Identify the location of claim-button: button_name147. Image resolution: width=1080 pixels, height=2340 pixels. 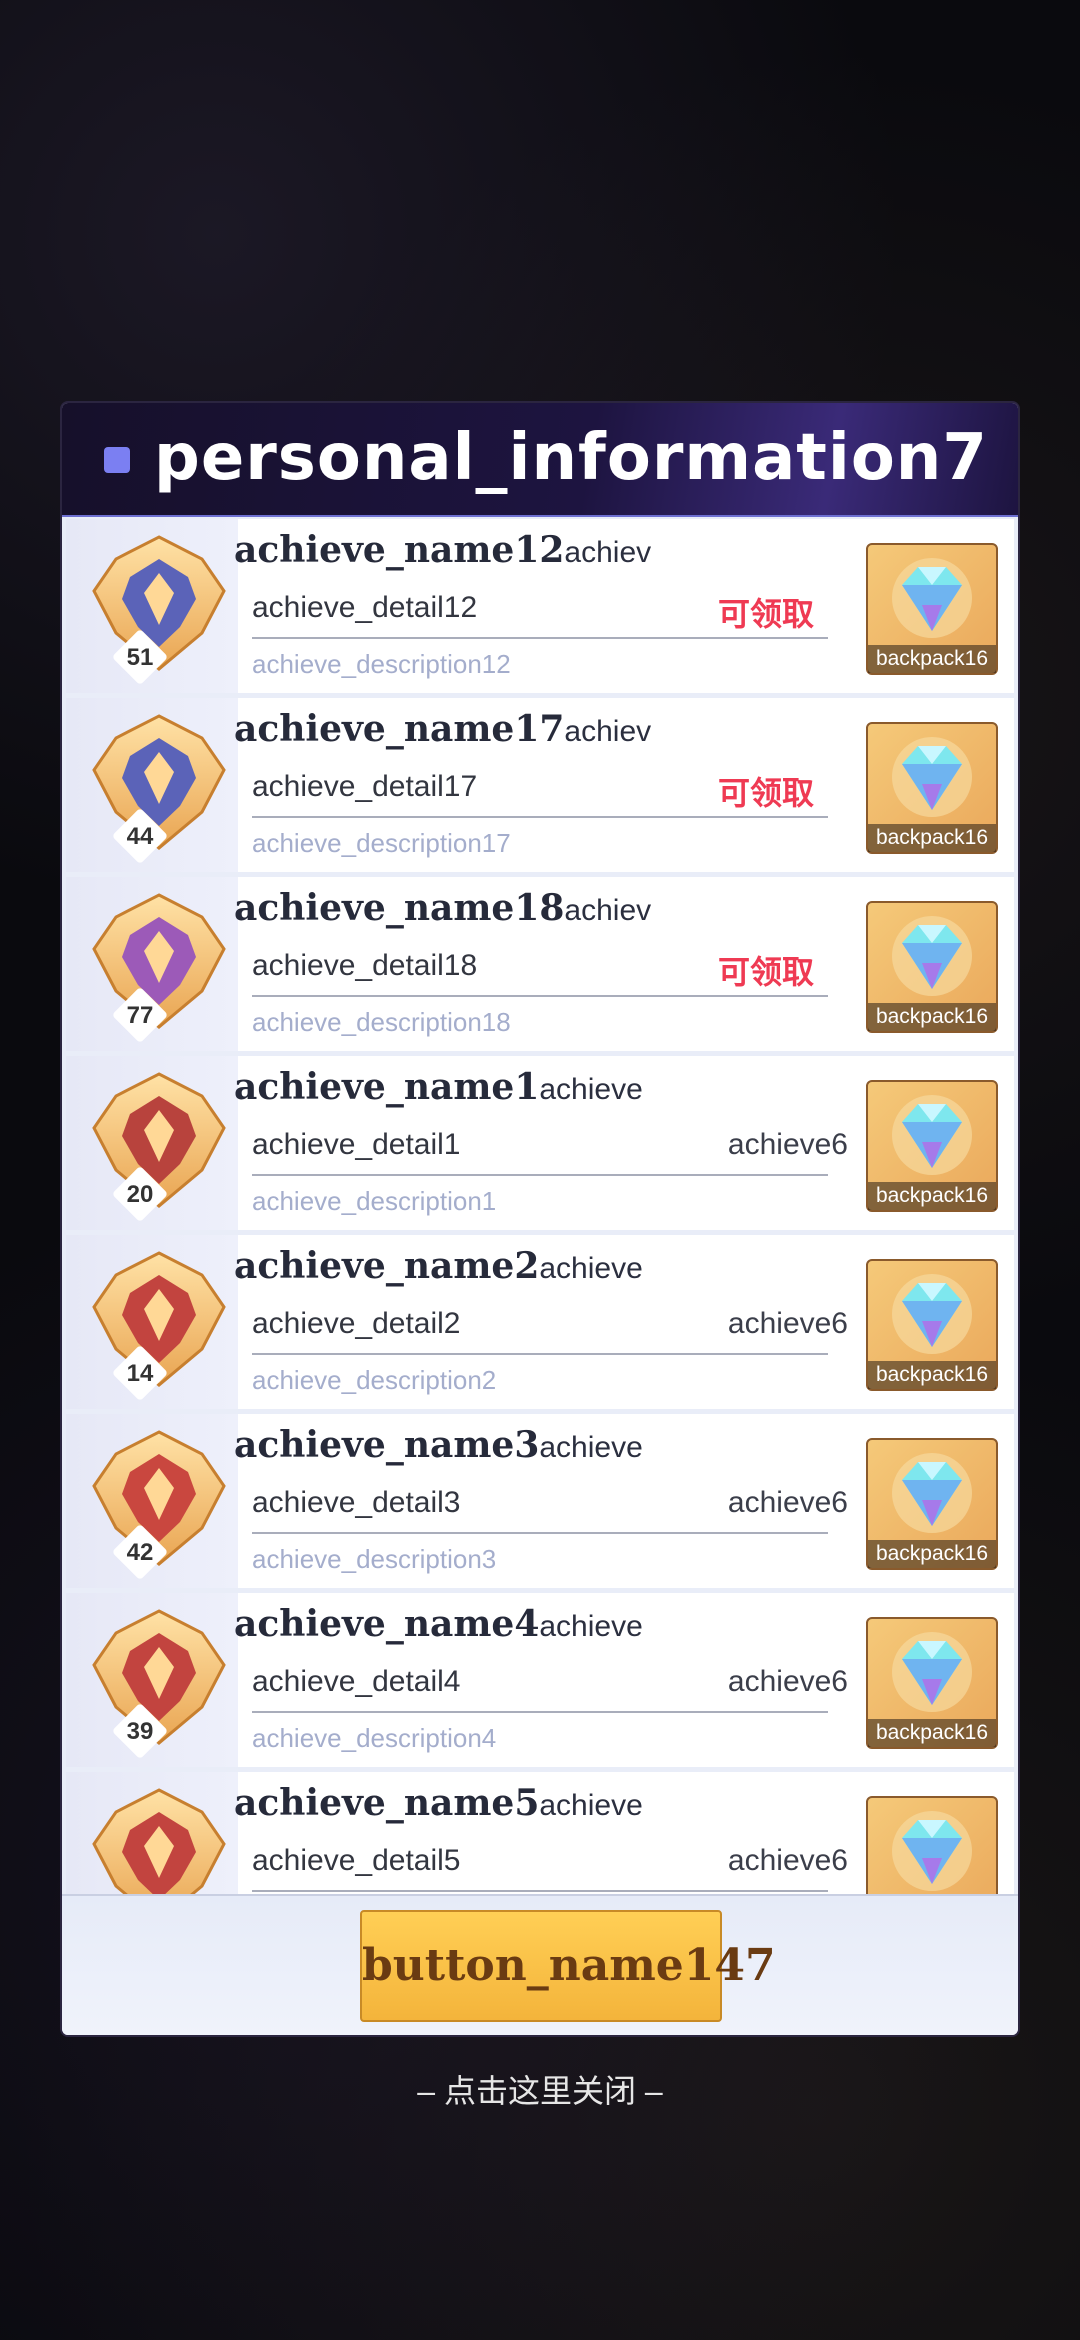
(568, 1966).